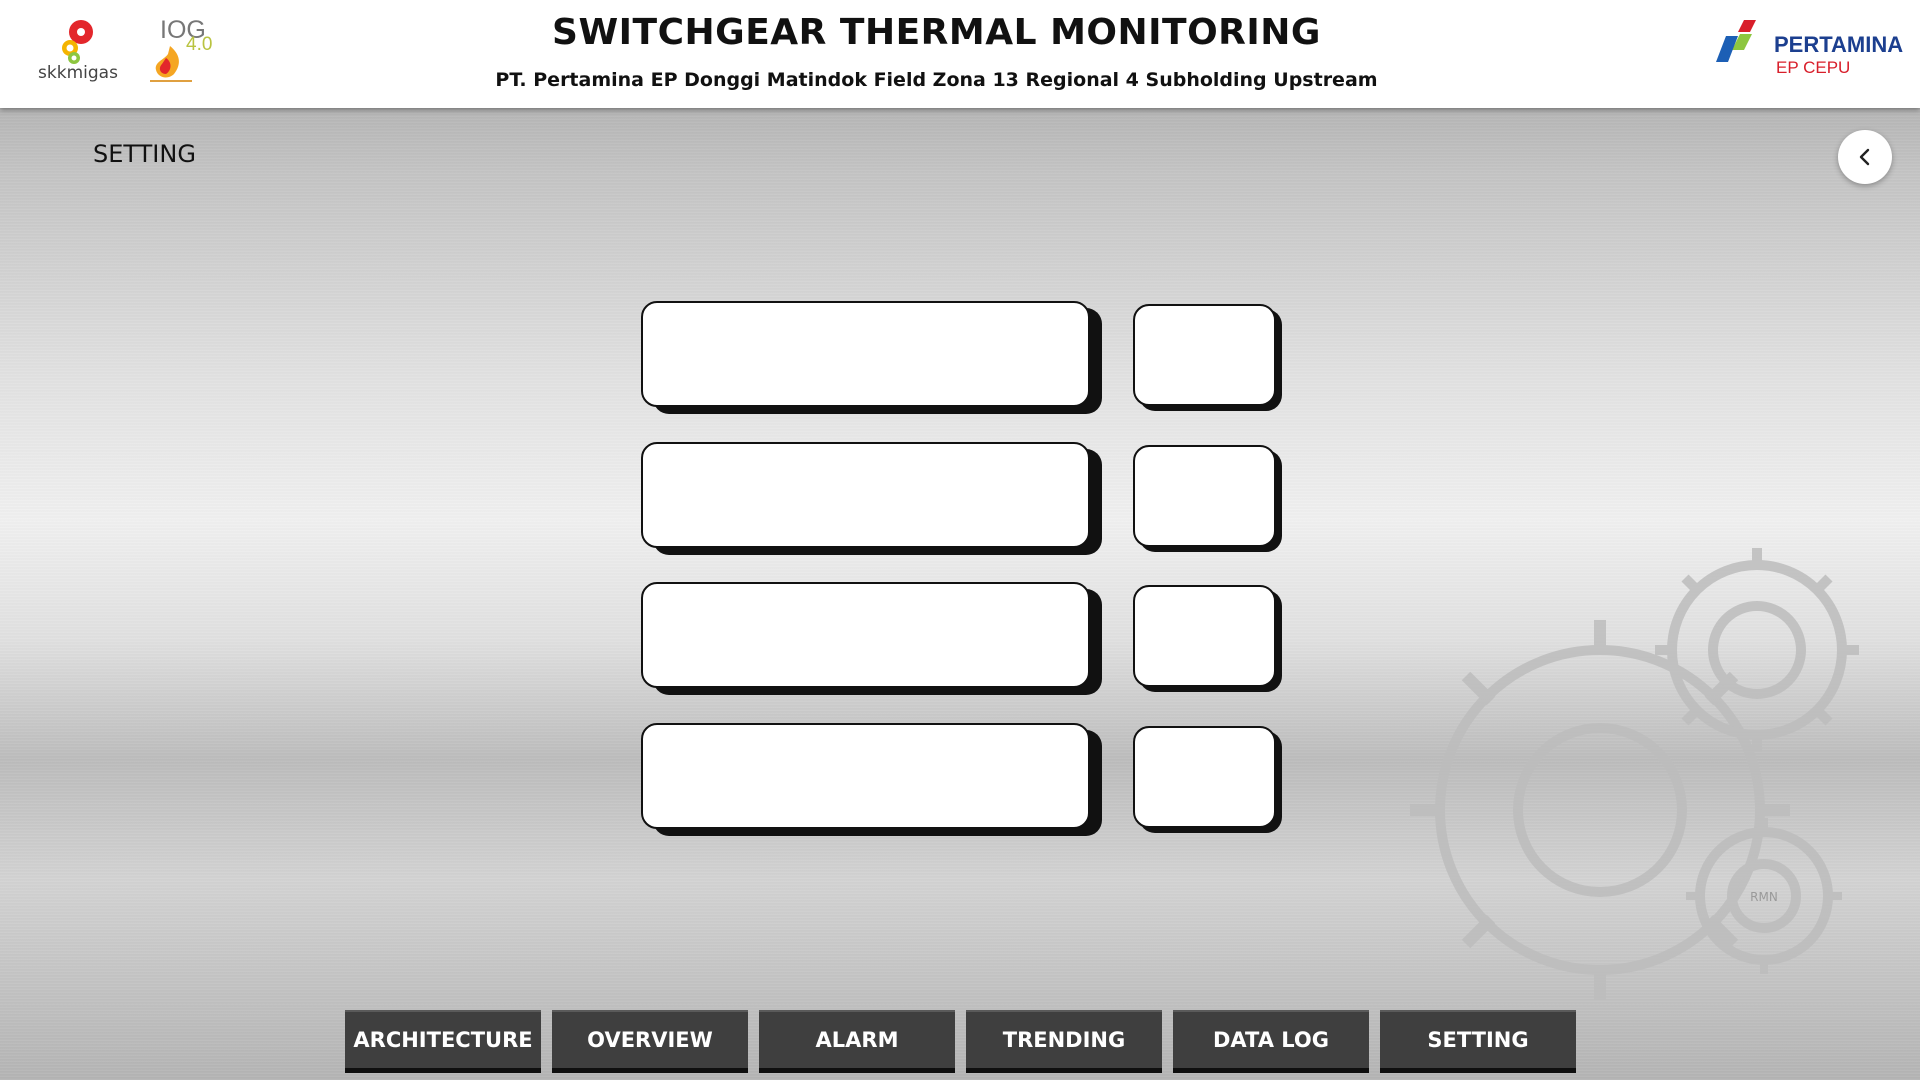  I want to click on gears-icon: RMN, so click(1640, 770).